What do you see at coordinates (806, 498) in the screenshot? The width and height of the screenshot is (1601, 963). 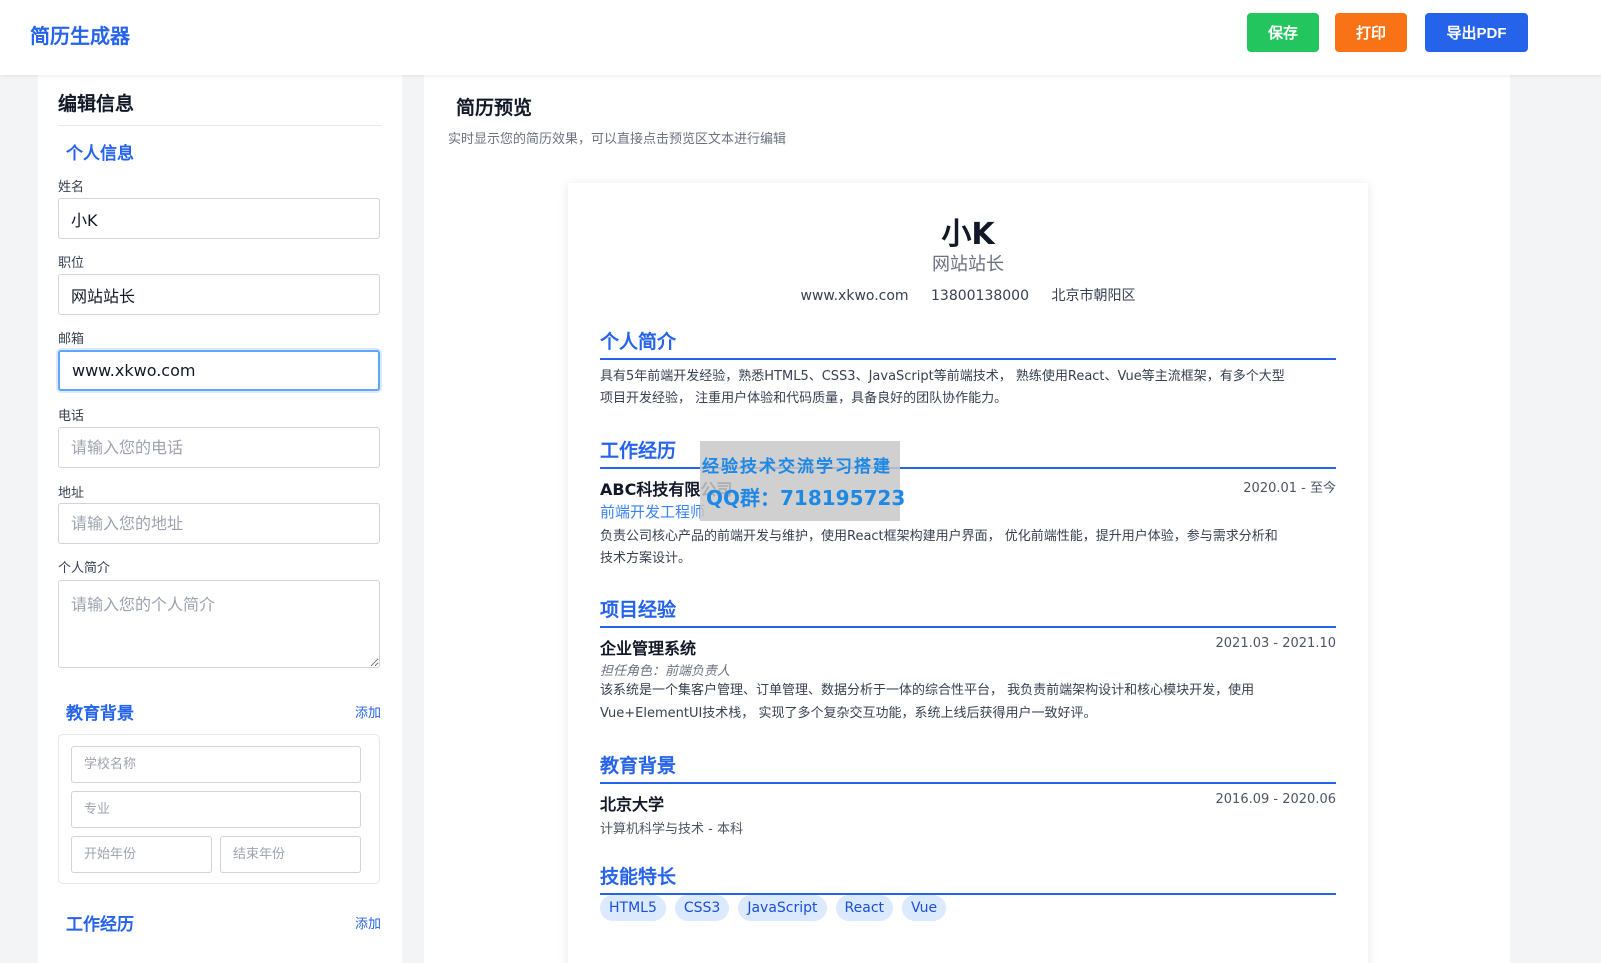 I see `watermark-line-2: QQ群：718195723` at bounding box center [806, 498].